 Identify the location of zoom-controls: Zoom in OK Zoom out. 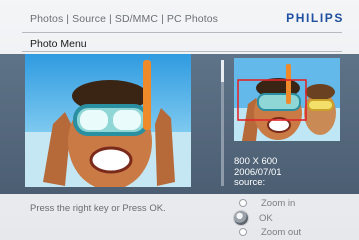
(285, 218).